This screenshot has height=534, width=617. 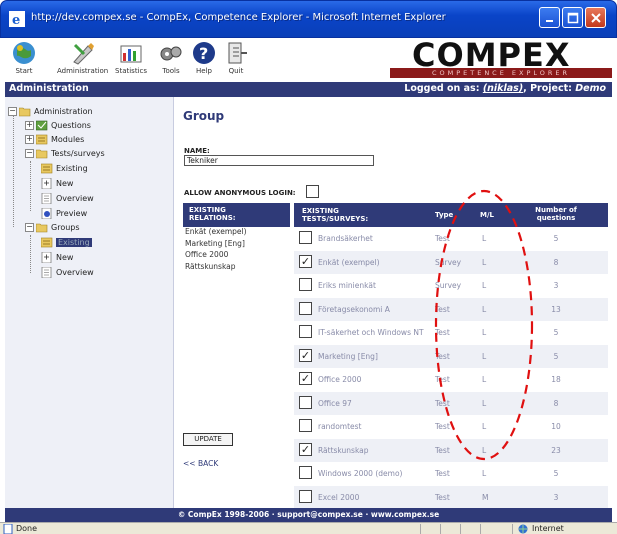 What do you see at coordinates (360, 473) in the screenshot?
I see `test-name: Windows 2000 (demo)` at bounding box center [360, 473].